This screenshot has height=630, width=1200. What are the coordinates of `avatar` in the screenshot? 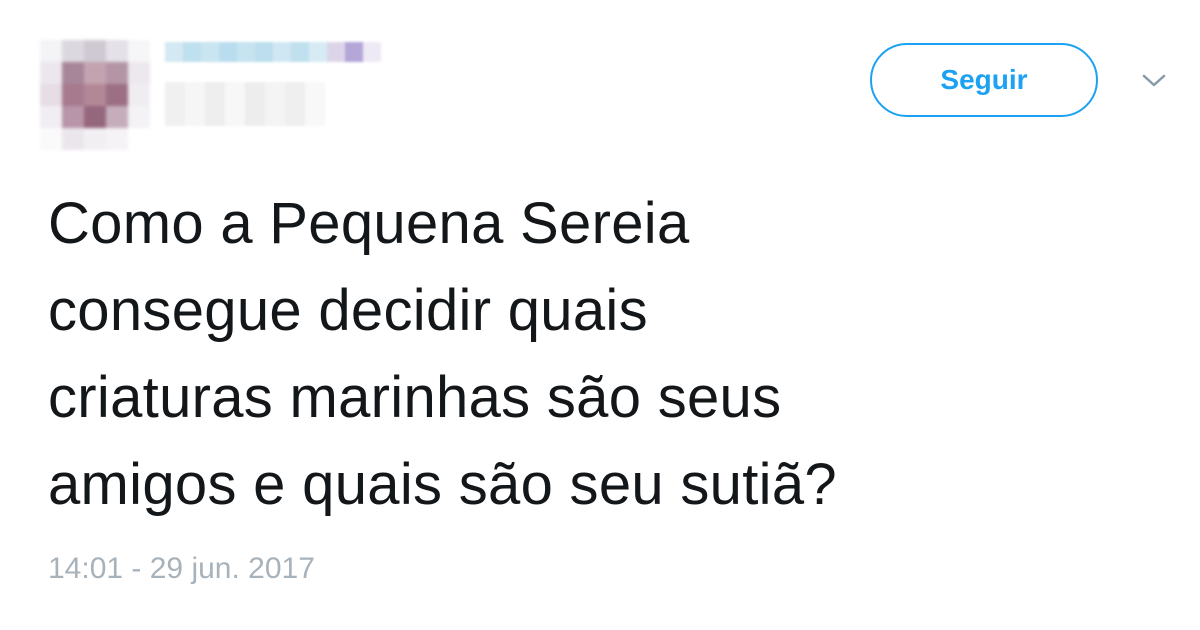 It's located at (95, 95).